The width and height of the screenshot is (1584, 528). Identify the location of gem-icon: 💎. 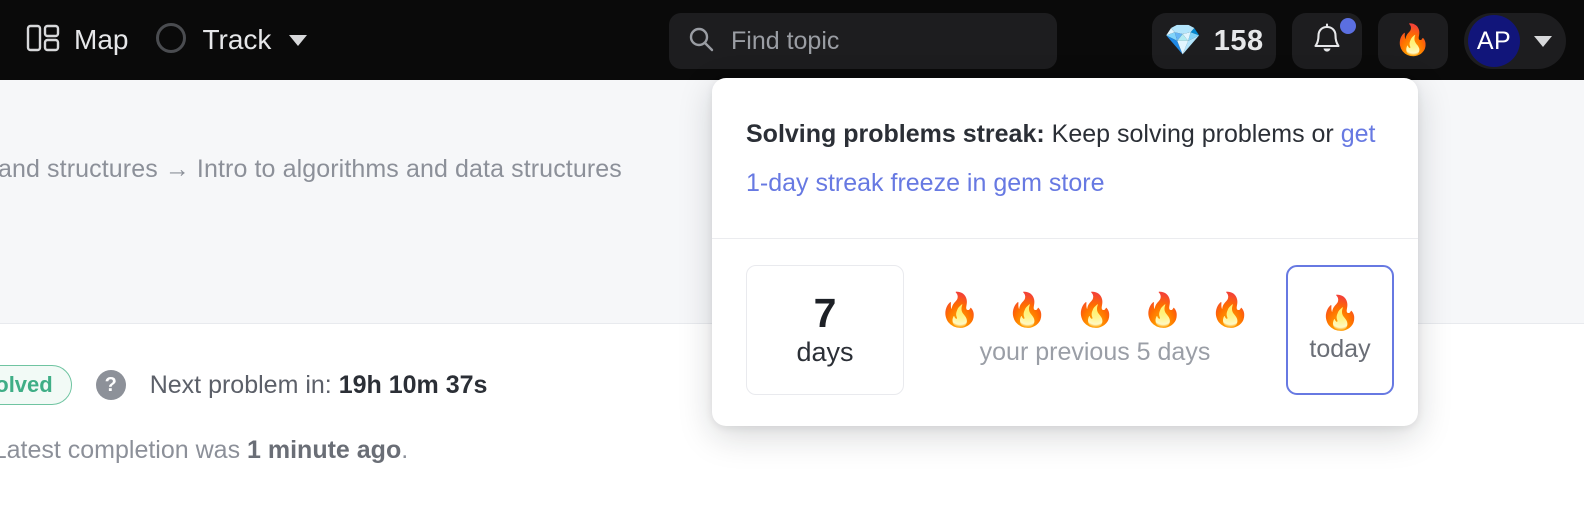
(1183, 40).